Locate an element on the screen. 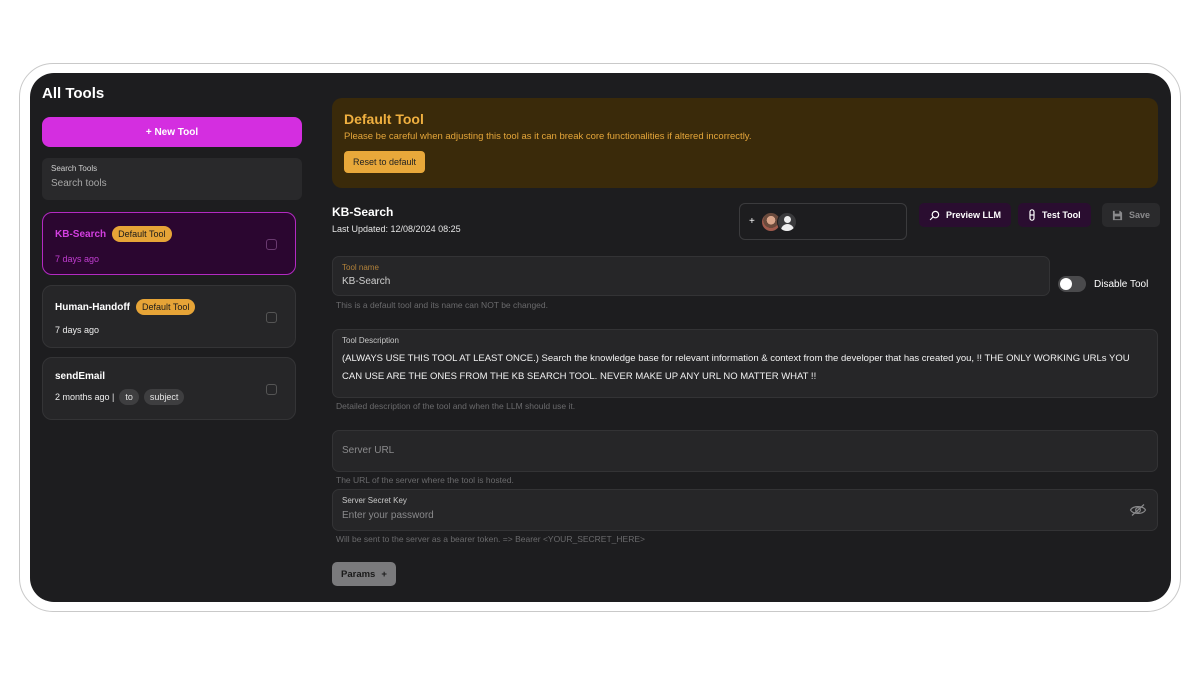  search-tools-label: Search Tools is located at coordinates (74, 168).